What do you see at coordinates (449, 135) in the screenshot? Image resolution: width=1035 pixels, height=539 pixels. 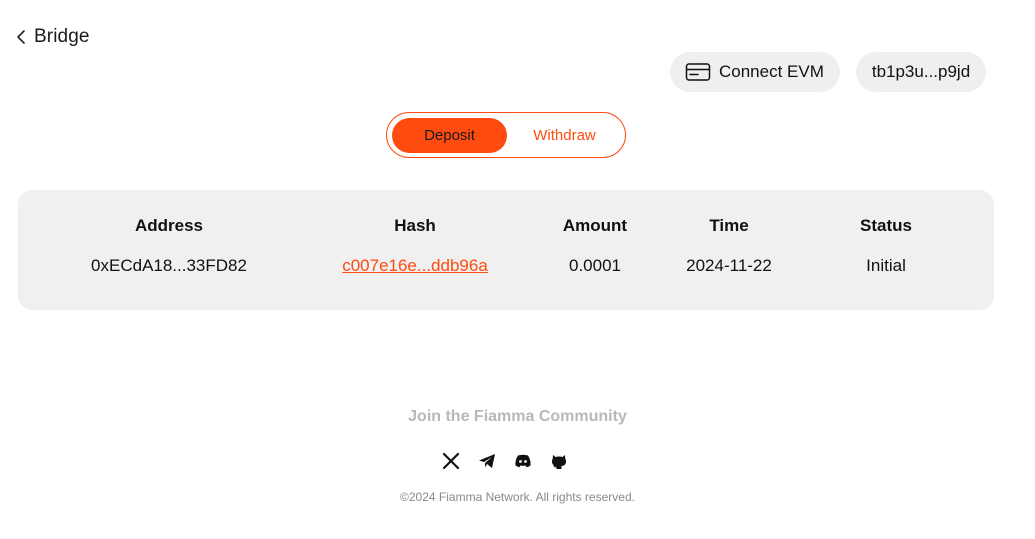 I see `tab-deposit: Deposit` at bounding box center [449, 135].